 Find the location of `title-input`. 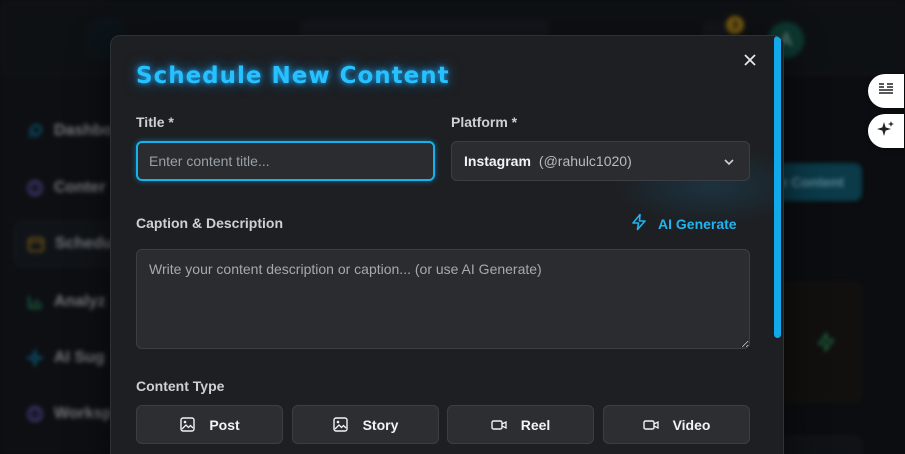

title-input is located at coordinates (285, 161).